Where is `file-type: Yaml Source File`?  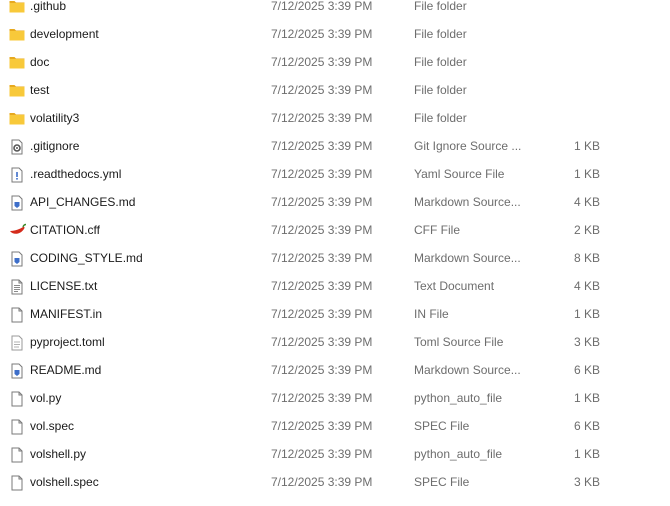 file-type: Yaml Source File is located at coordinates (459, 174).